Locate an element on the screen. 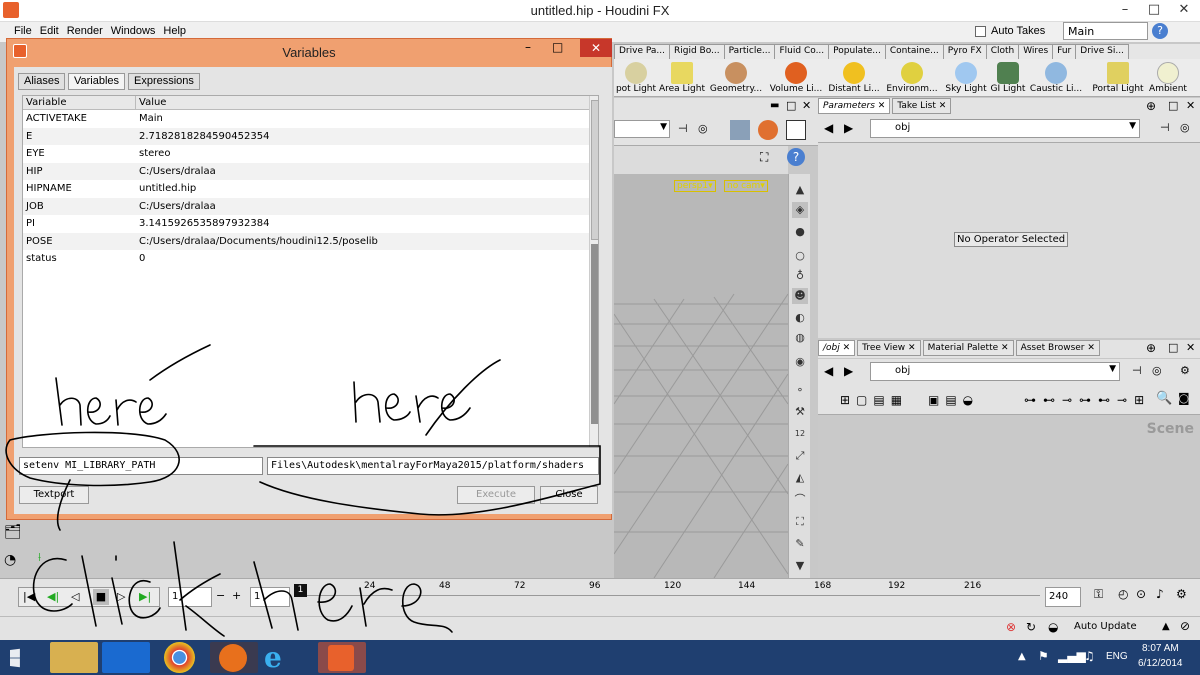 This screenshot has height=675, width=1200. end-frame-field: 240 is located at coordinates (1063, 597).